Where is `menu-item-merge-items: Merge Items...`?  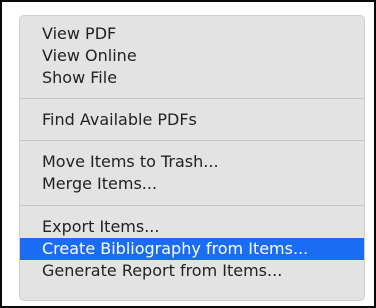
menu-item-merge-items: Merge Items... is located at coordinates (192, 184).